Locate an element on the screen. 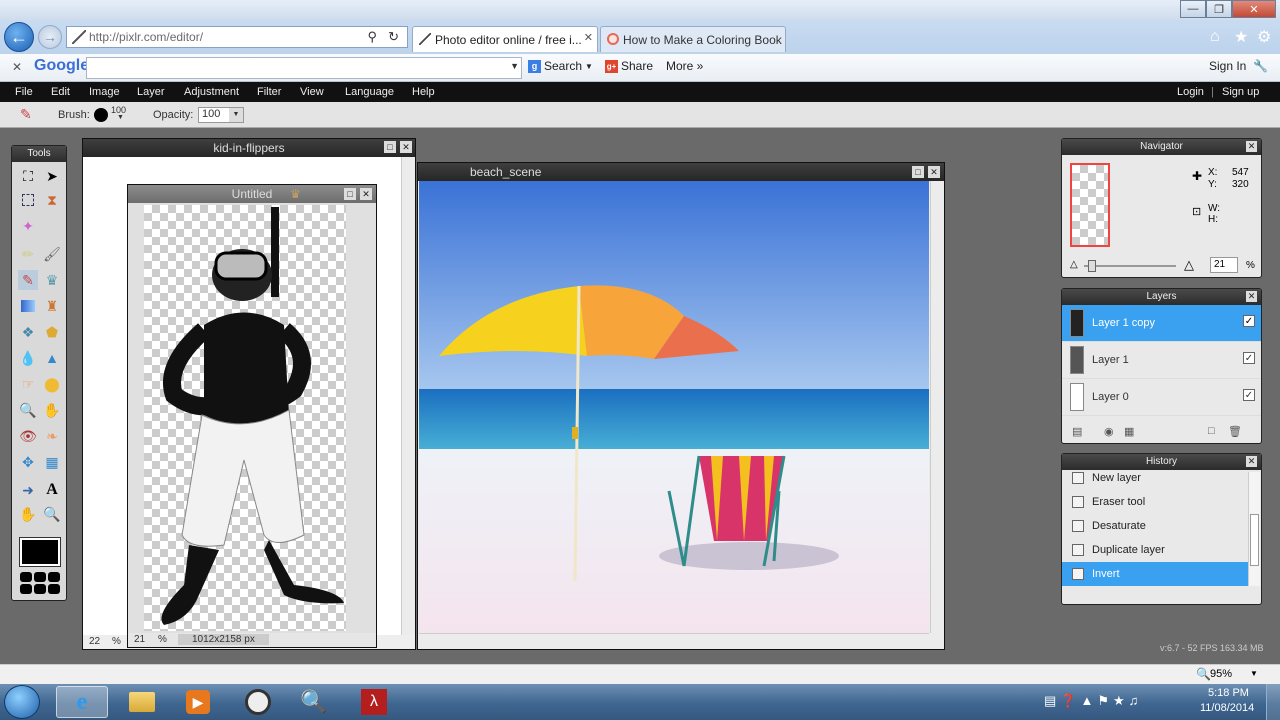  menu-filter: Filter is located at coordinates (269, 92).